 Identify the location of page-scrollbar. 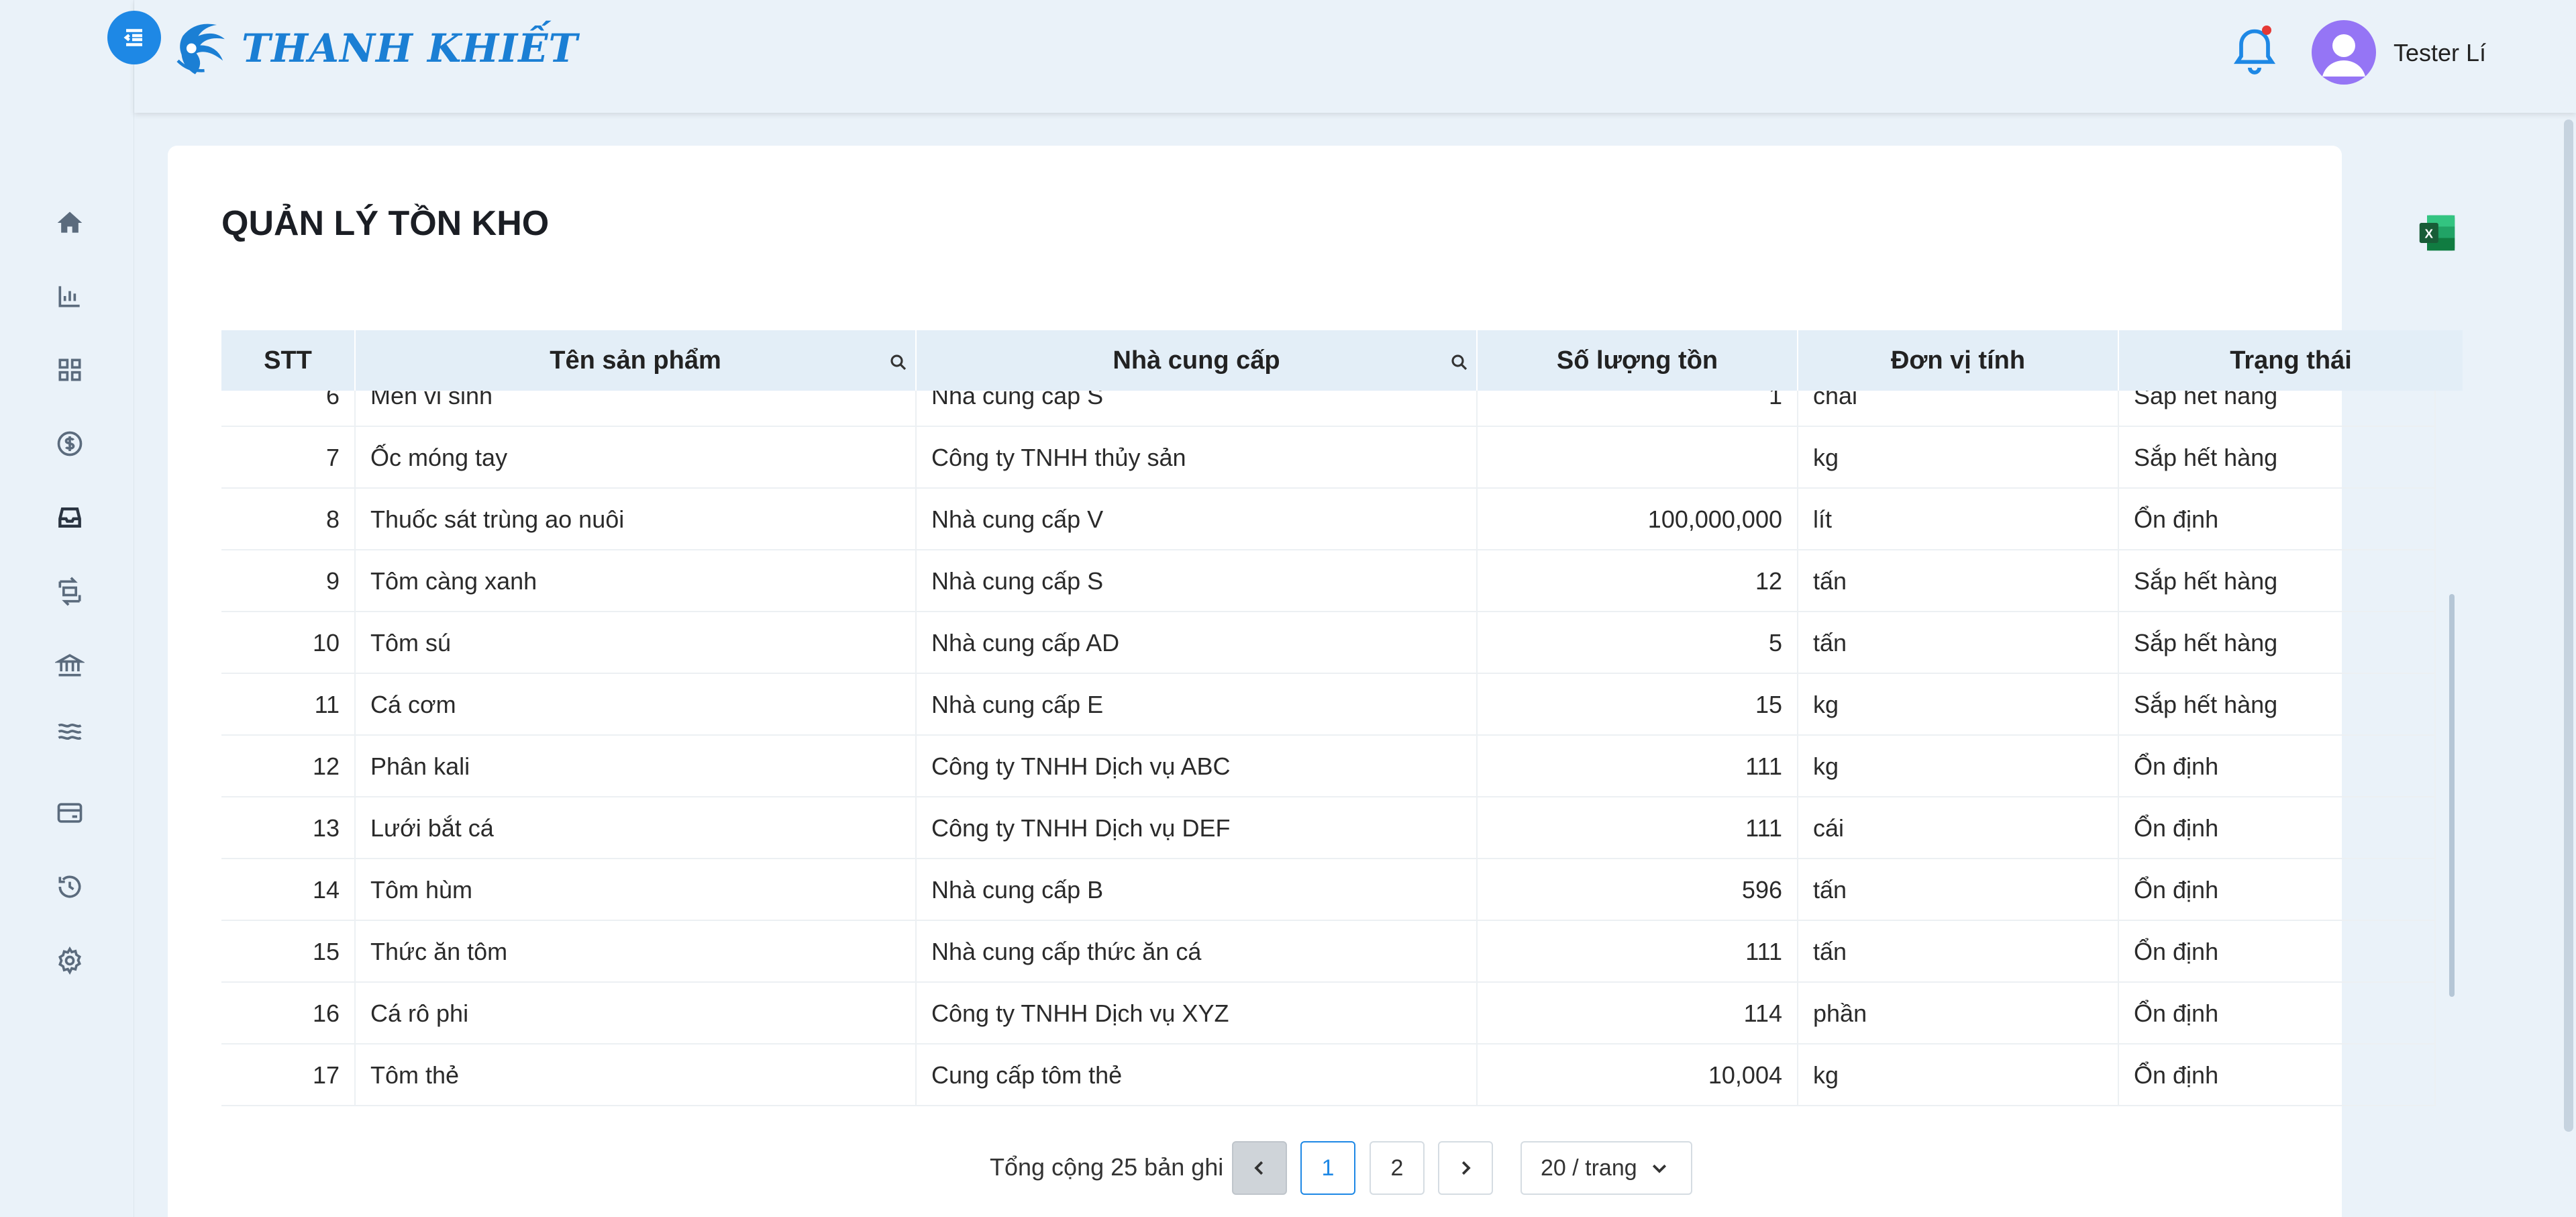
(2568, 625).